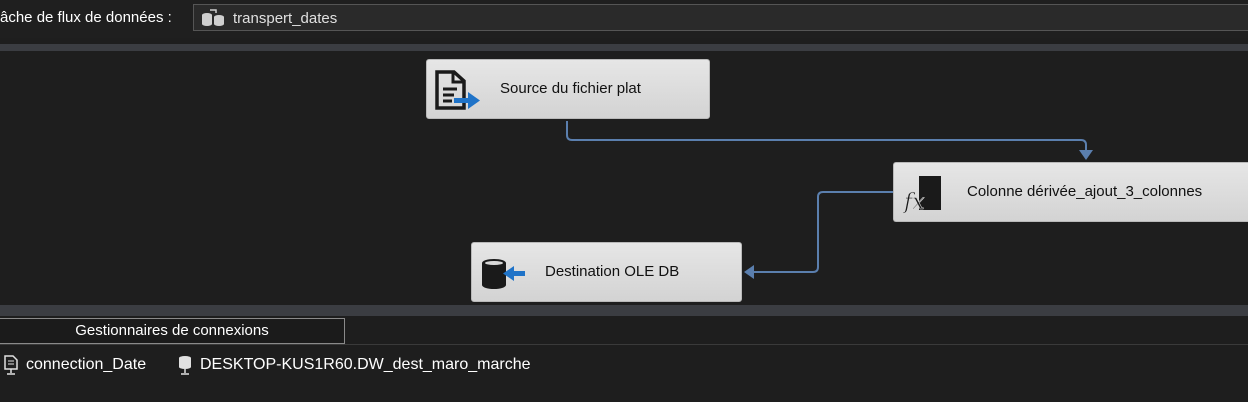 The height and width of the screenshot is (402, 1248). Describe the element at coordinates (823, 232) in the screenshot. I see `path-derived-to-destination` at that location.